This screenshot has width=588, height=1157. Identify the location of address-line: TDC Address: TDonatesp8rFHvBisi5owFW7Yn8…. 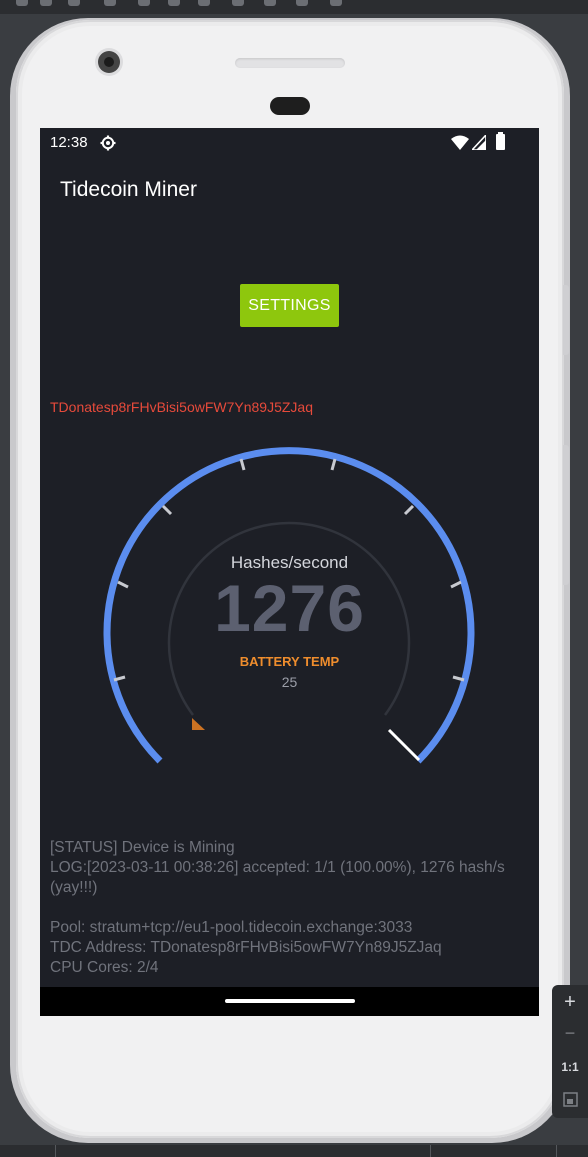
(246, 947).